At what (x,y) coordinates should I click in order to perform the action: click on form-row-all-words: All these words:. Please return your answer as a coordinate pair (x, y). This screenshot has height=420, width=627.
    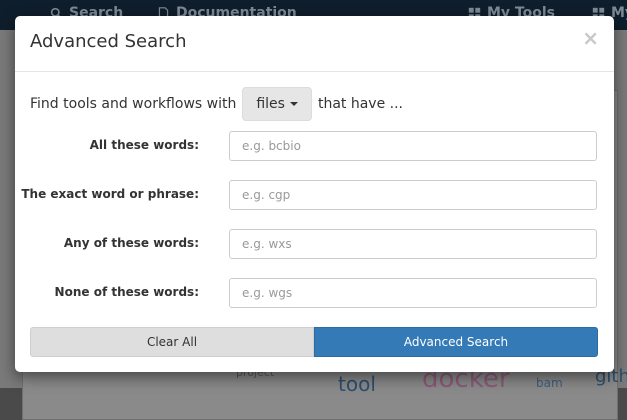
    Looking at the image, I should click on (314, 146).